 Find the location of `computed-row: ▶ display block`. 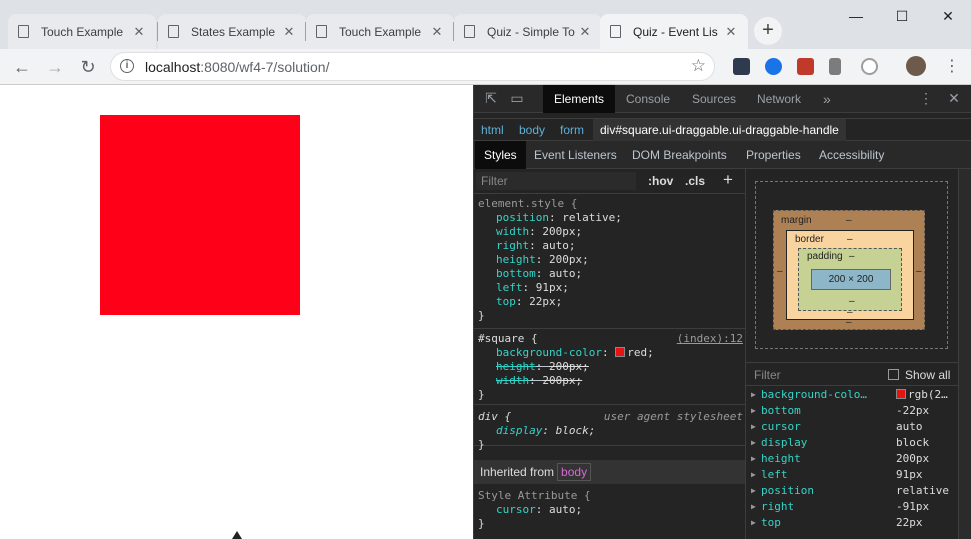

computed-row: ▶ display block is located at coordinates (852, 443).